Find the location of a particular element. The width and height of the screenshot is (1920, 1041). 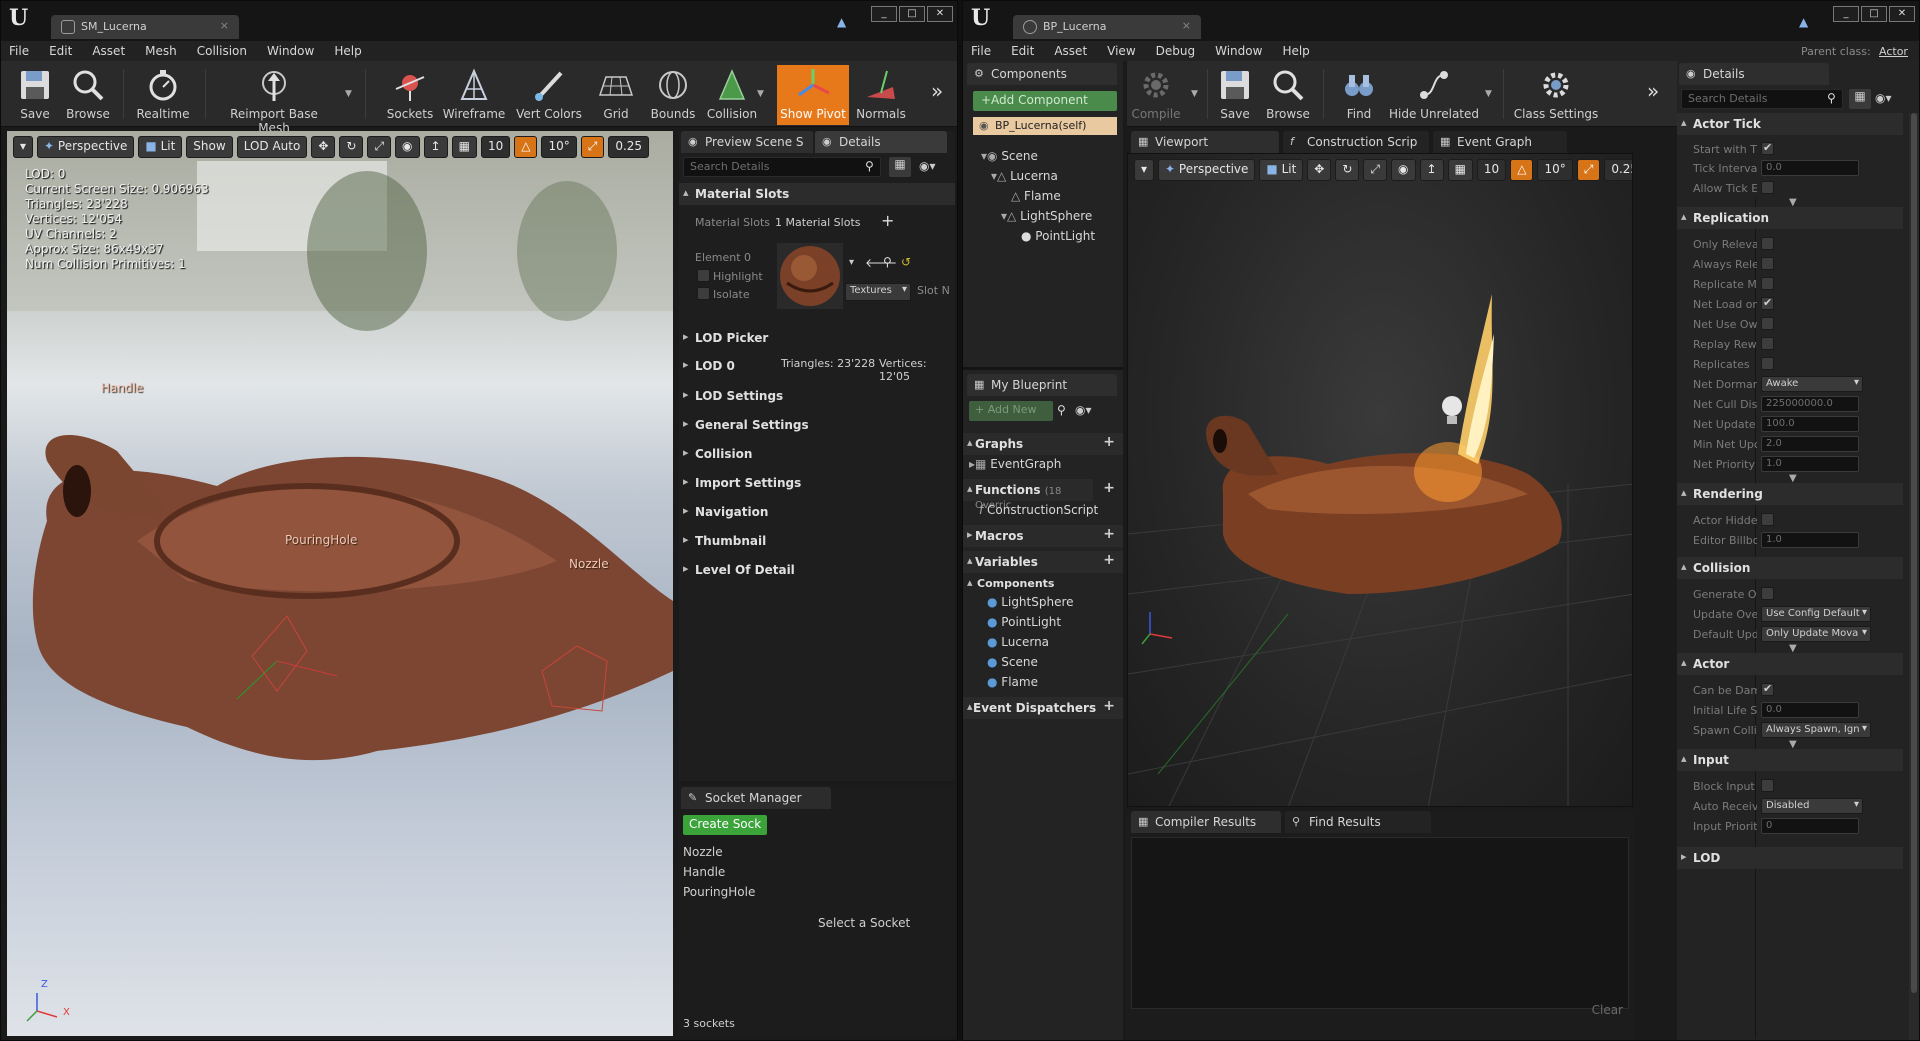

category-general-settings: General Settings is located at coordinates (817, 425).